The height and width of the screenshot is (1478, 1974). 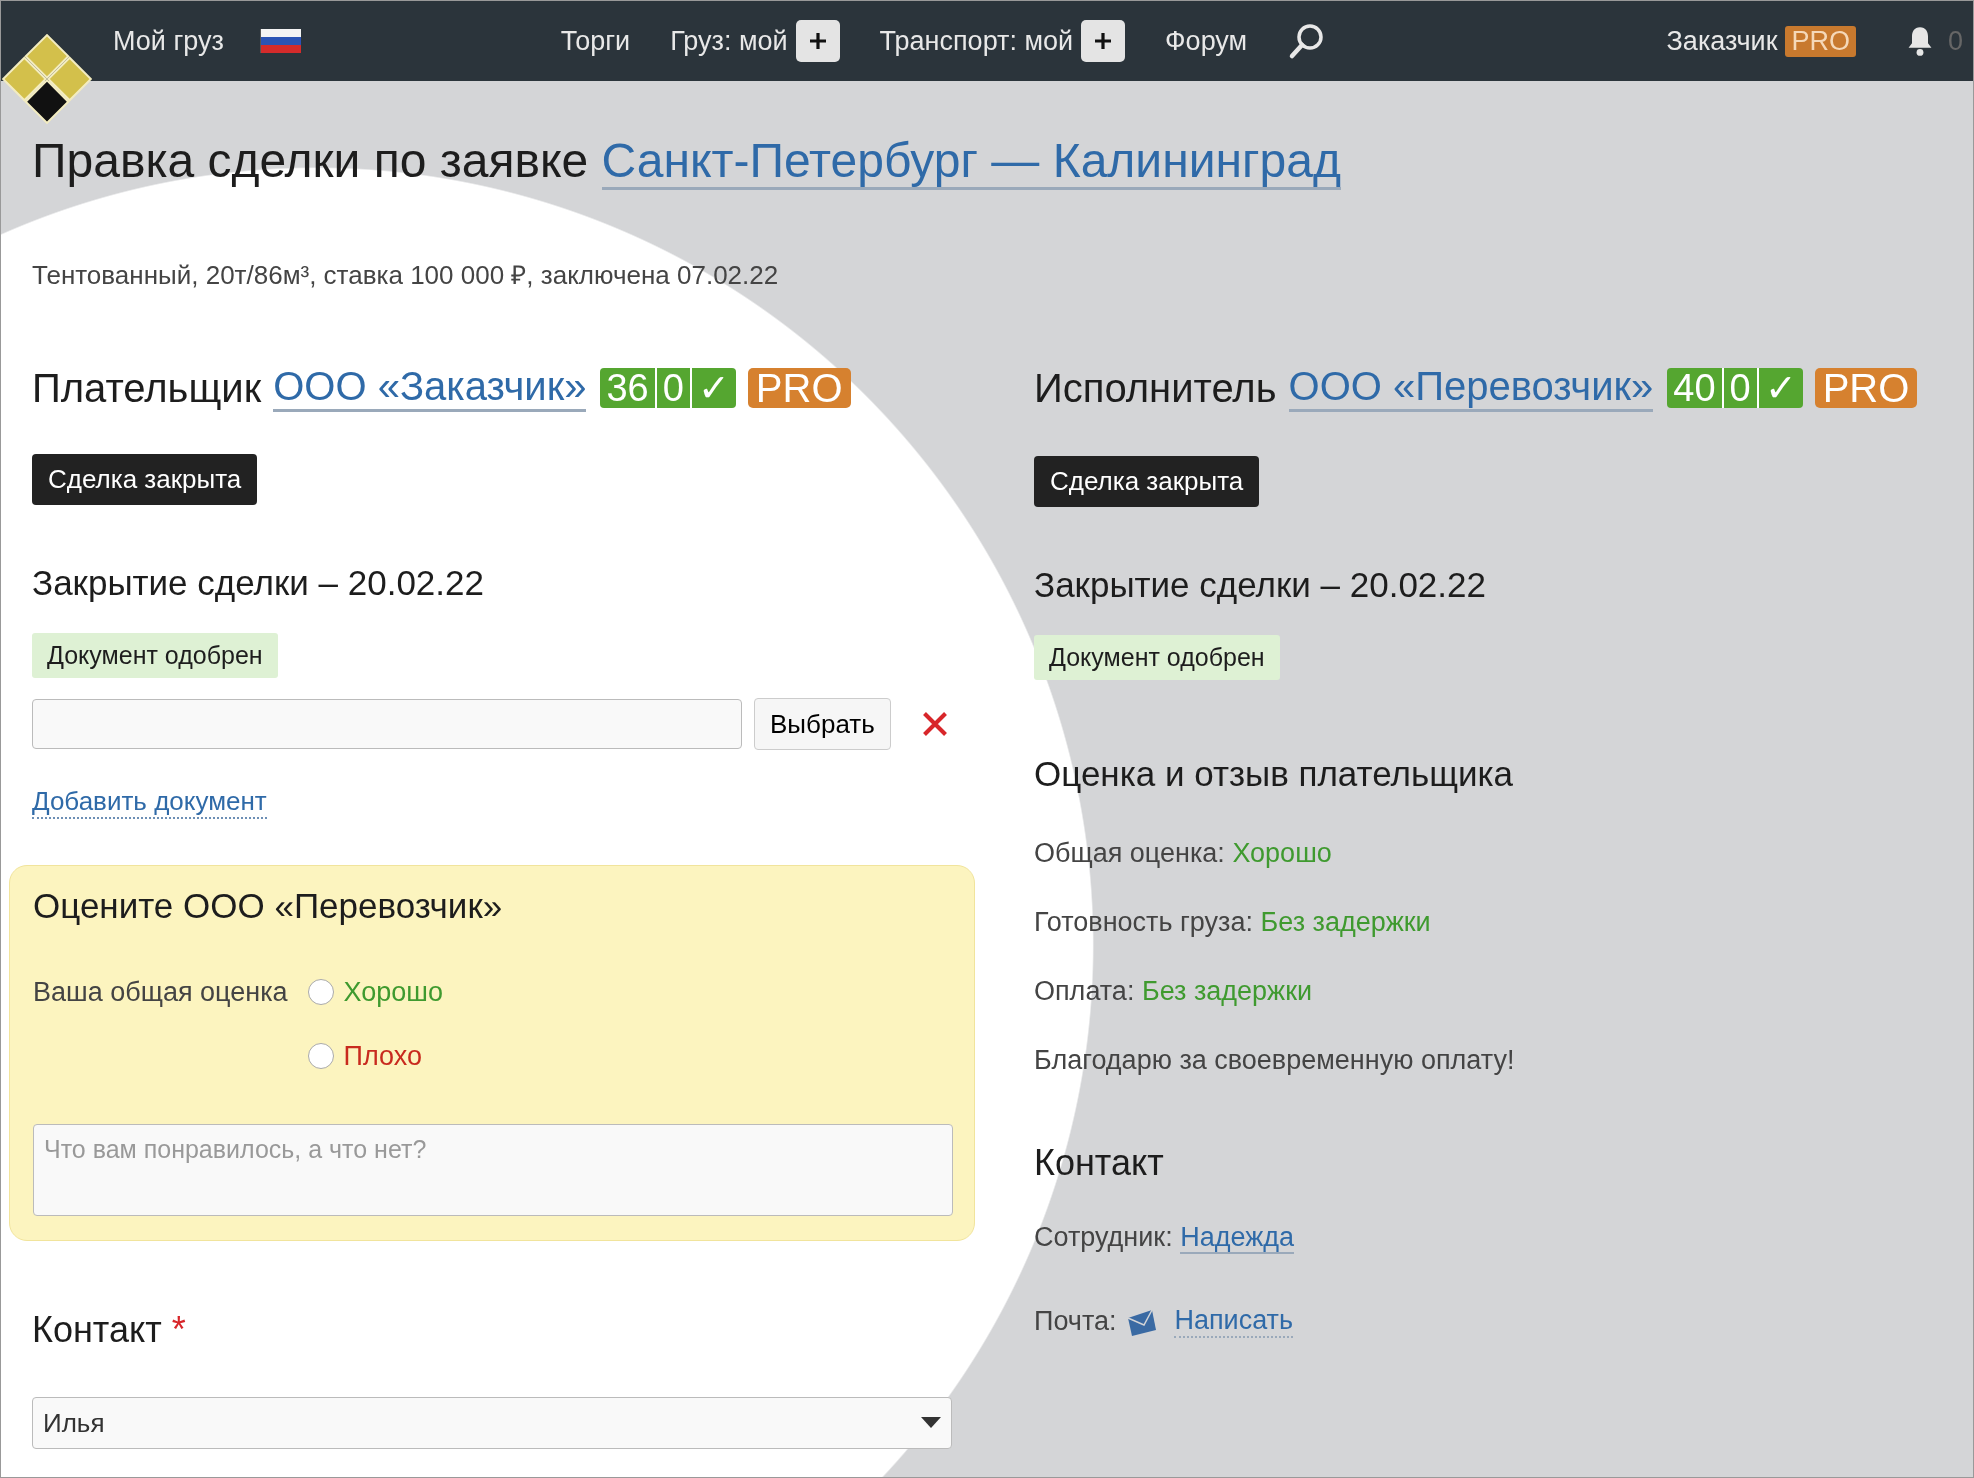 What do you see at coordinates (1237, 1238) in the screenshot?
I see `employee-link: Надежда` at bounding box center [1237, 1238].